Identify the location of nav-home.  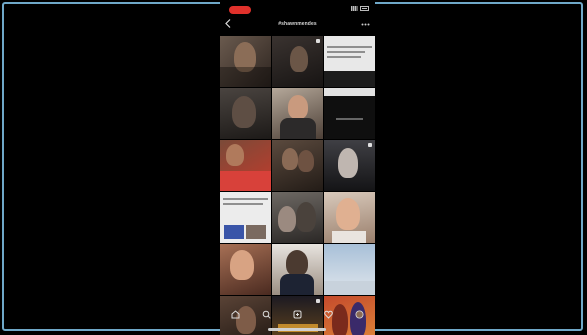
(236, 314).